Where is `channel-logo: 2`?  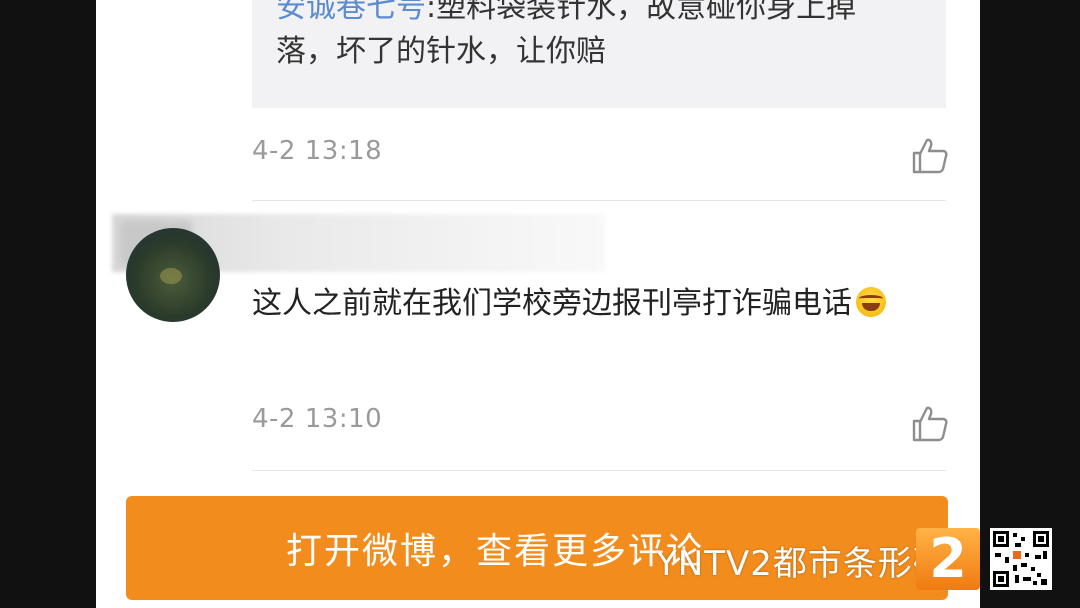
channel-logo: 2 is located at coordinates (948, 559).